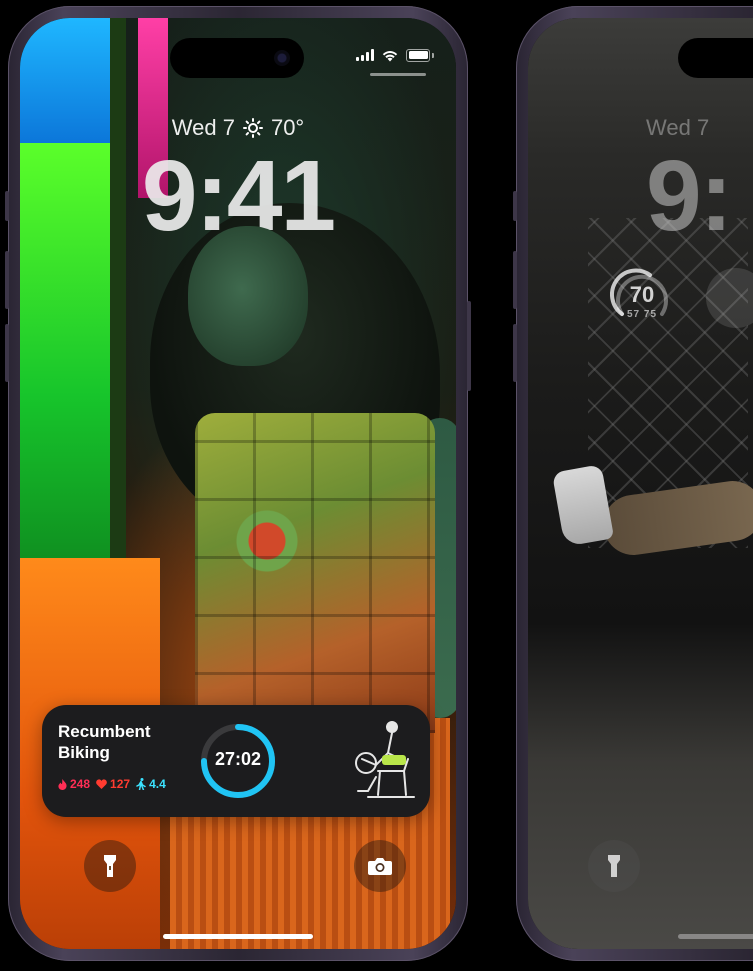  Describe the element at coordinates (7, 353) in the screenshot. I see `volume-down-button` at that location.